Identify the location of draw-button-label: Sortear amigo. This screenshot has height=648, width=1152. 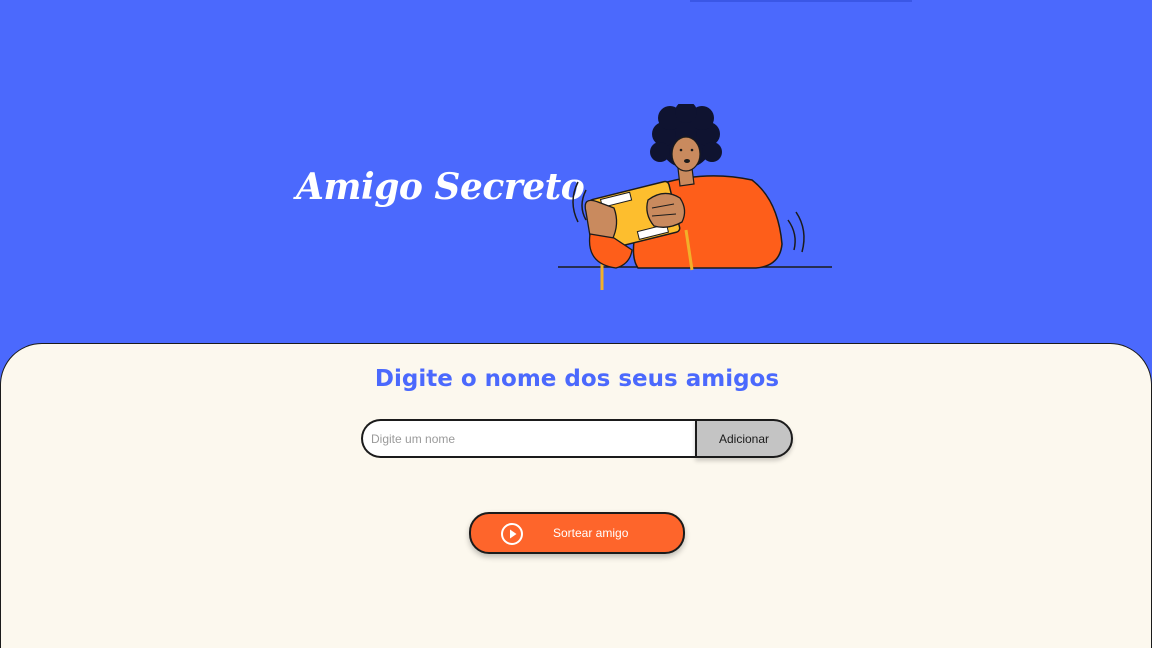
(591, 533).